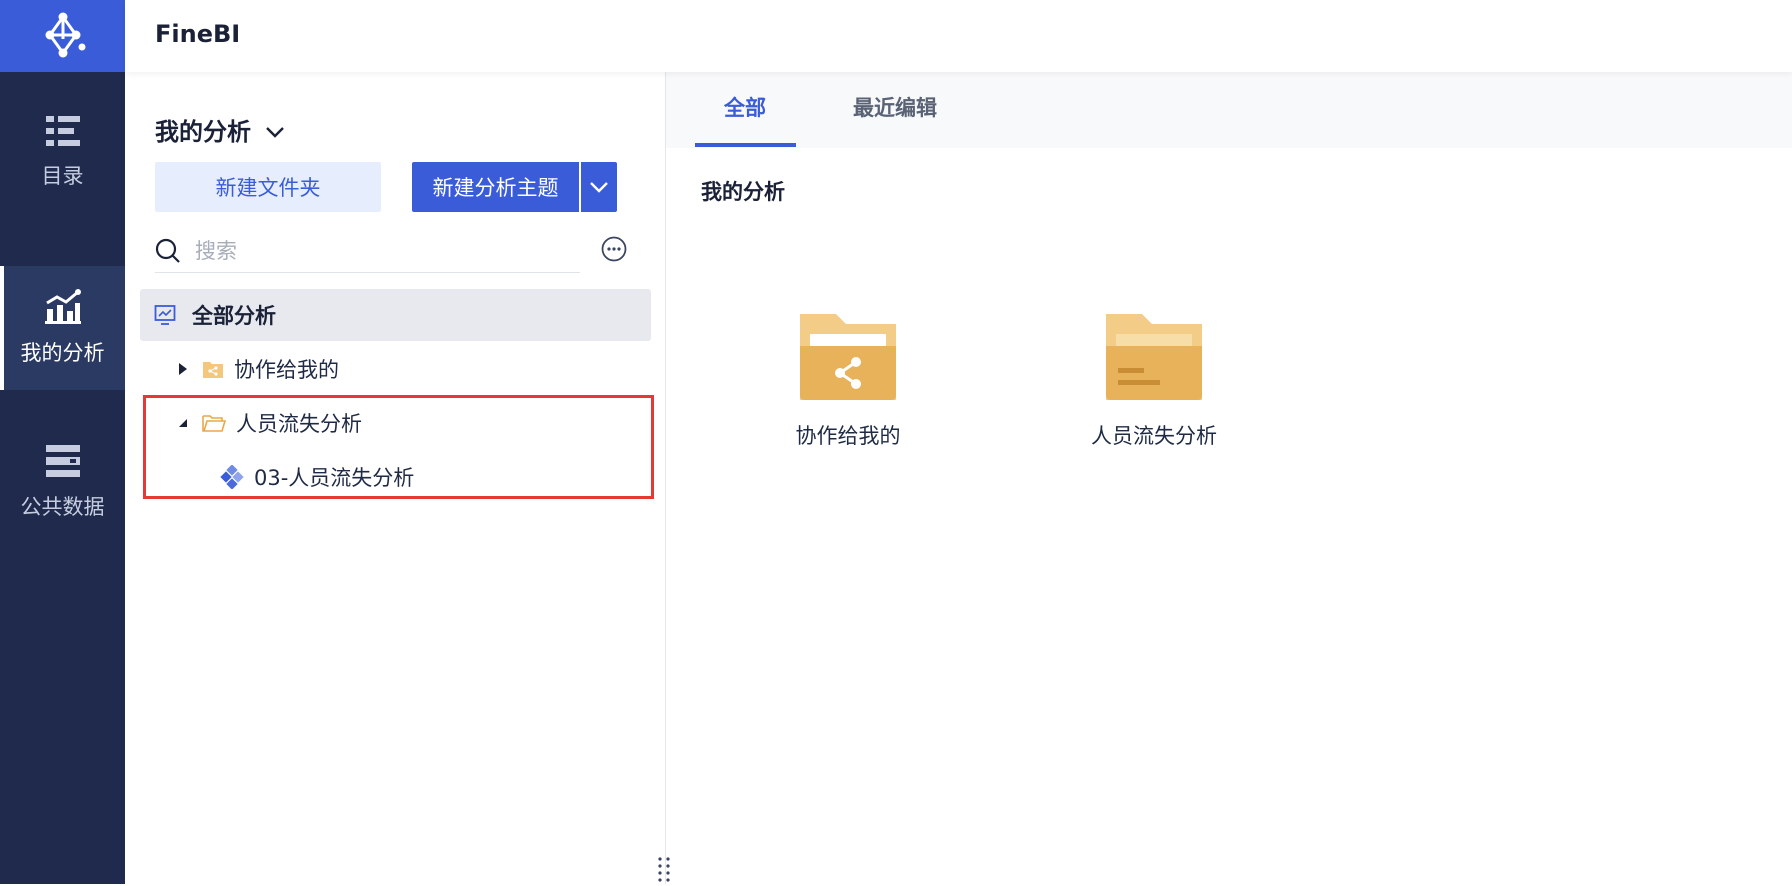 This screenshot has width=1792, height=886. I want to click on panel-resize-handle, so click(664, 871).